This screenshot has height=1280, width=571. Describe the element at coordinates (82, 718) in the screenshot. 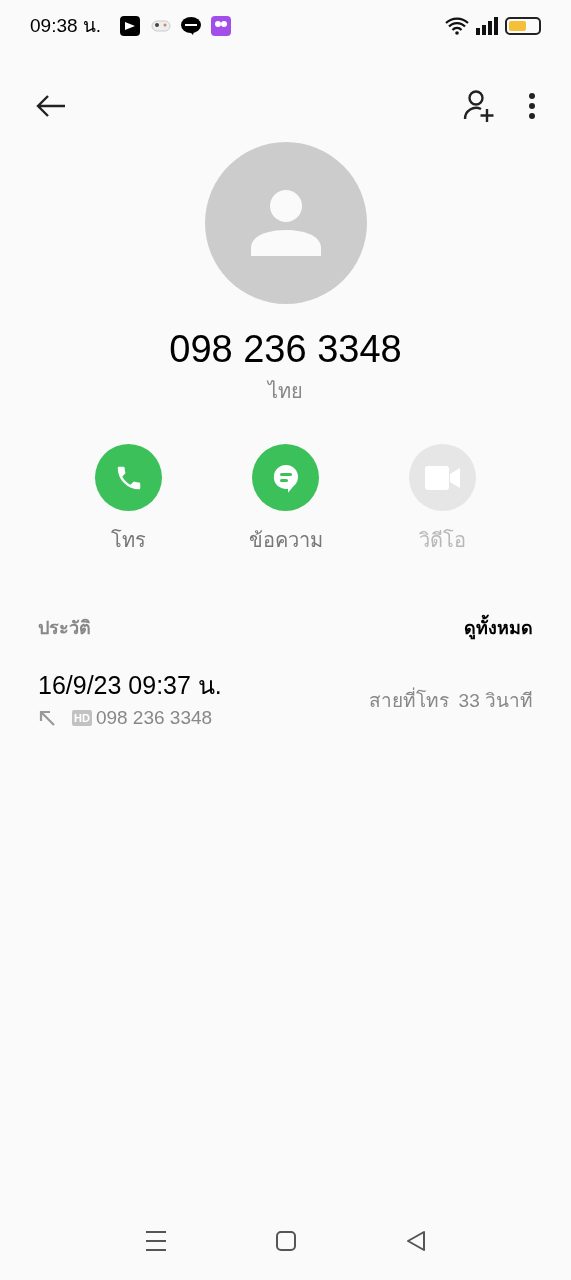

I see `hd-badge: HD` at that location.